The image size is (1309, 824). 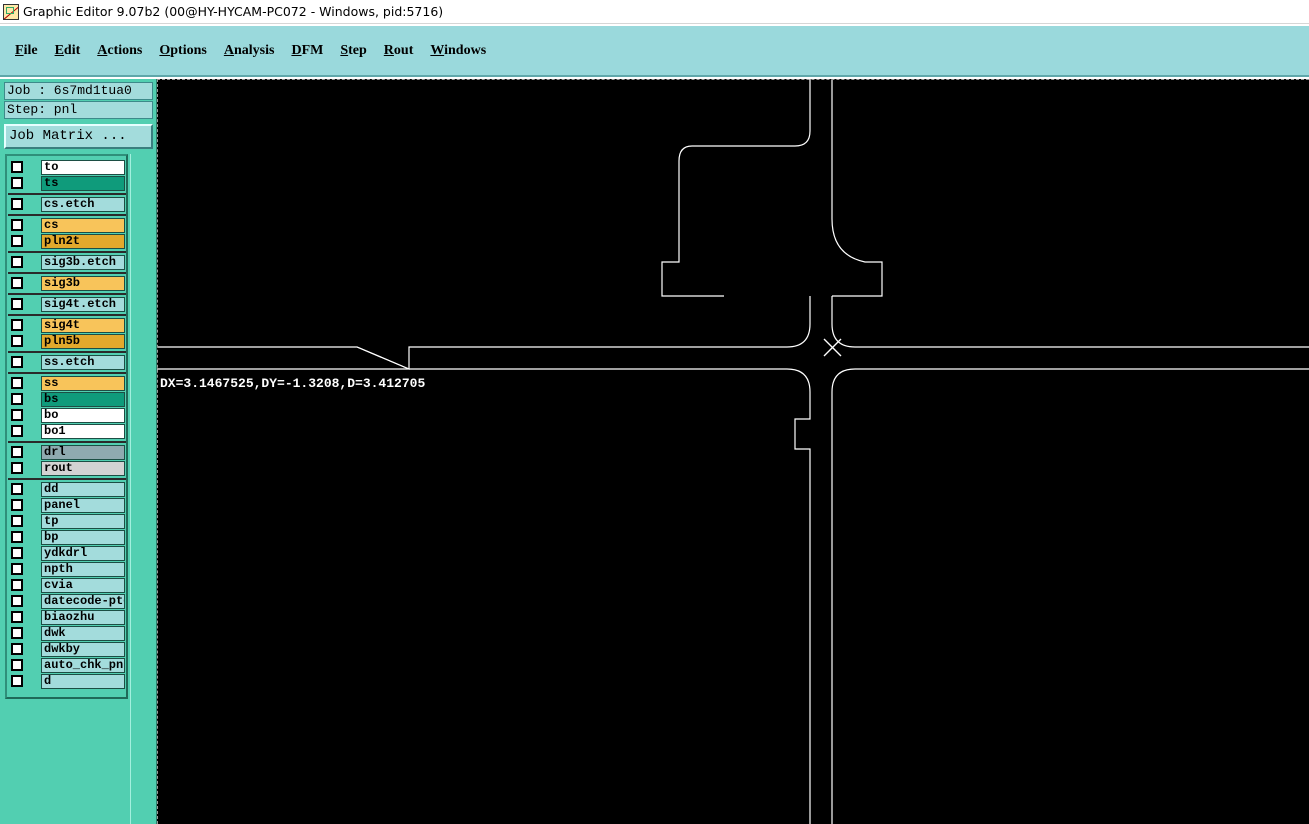 What do you see at coordinates (83, 225) in the screenshot?
I see `layer-name: cs` at bounding box center [83, 225].